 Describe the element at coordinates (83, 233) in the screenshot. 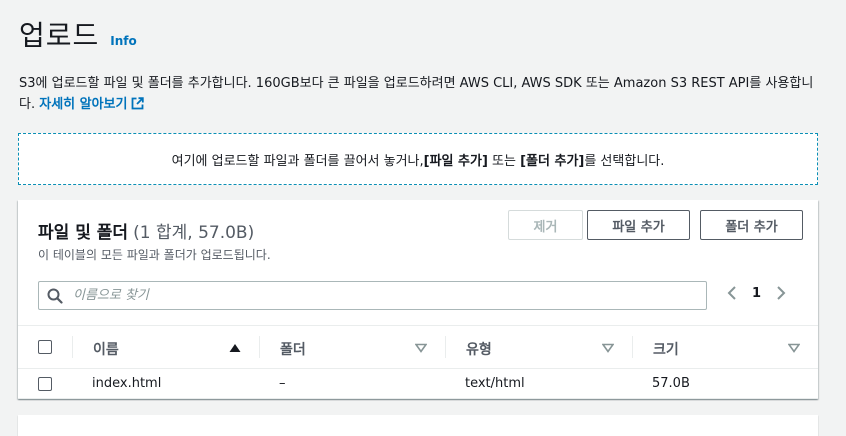

I see `files-panel-title: 파일 및 폴더` at that location.